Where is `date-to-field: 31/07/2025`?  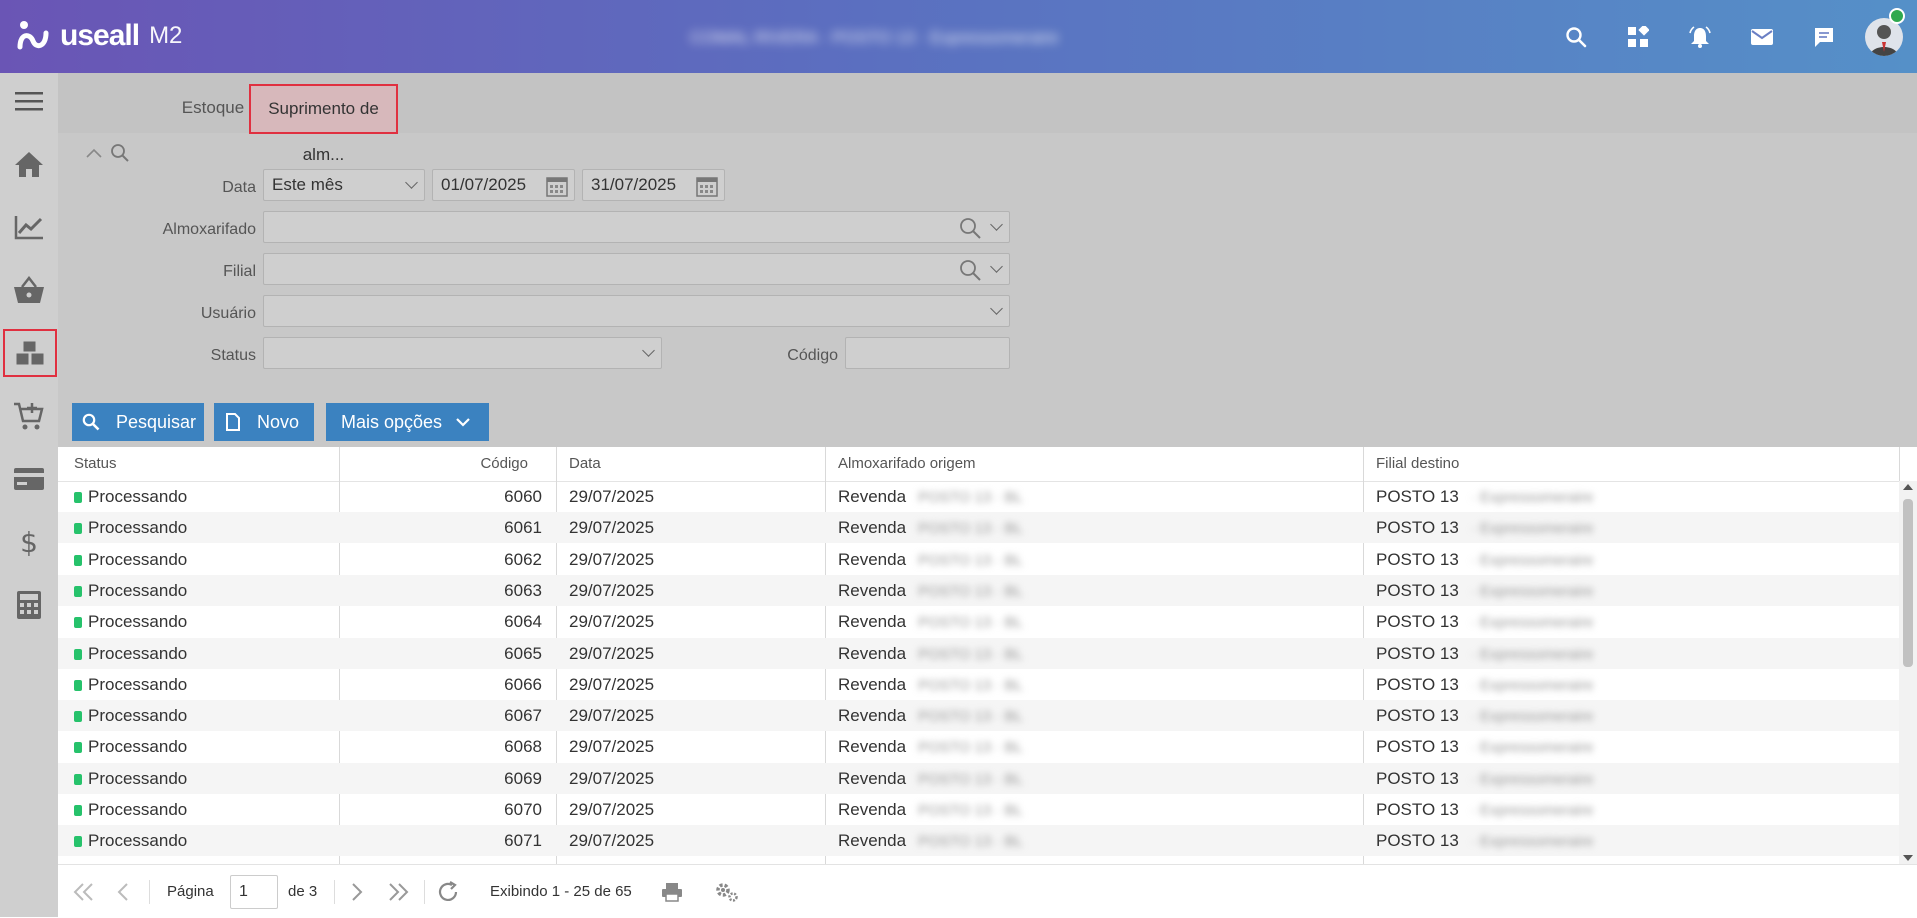
date-to-field: 31/07/2025 is located at coordinates (653, 185).